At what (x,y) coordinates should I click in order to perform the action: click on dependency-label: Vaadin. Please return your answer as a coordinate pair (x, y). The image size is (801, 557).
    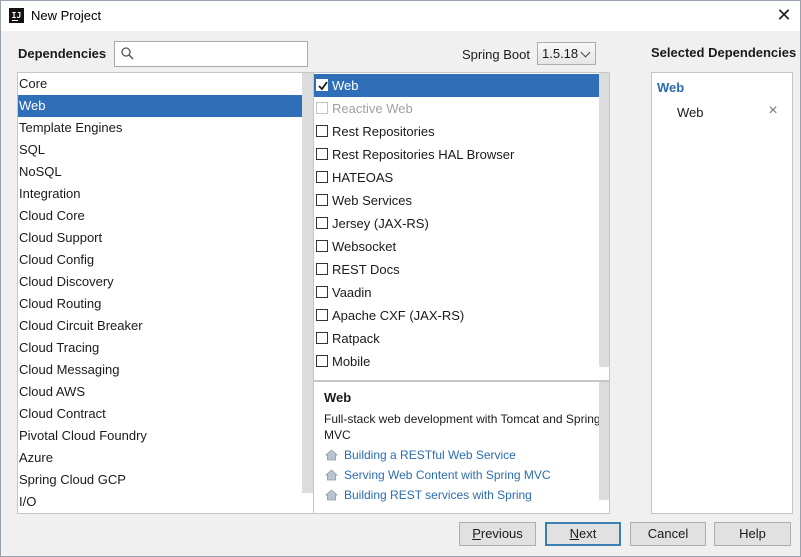
    Looking at the image, I should click on (352, 292).